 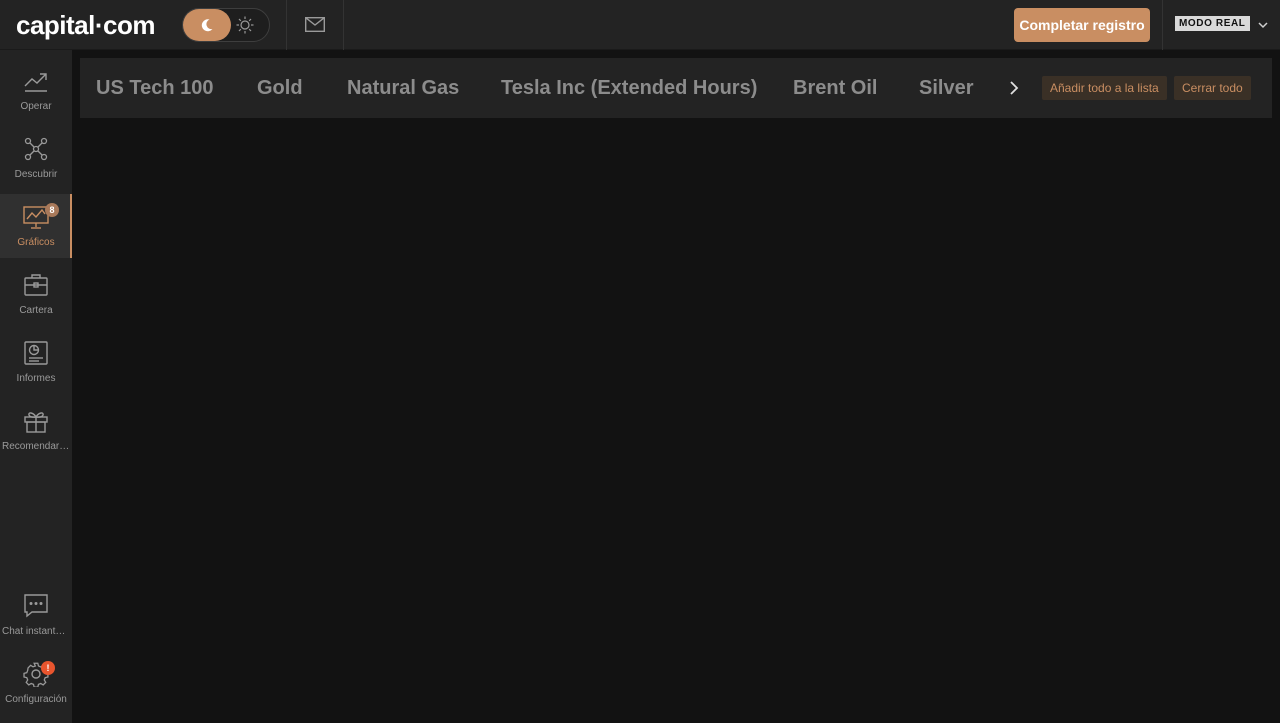 I want to click on moon-icon, so click(x=207, y=25).